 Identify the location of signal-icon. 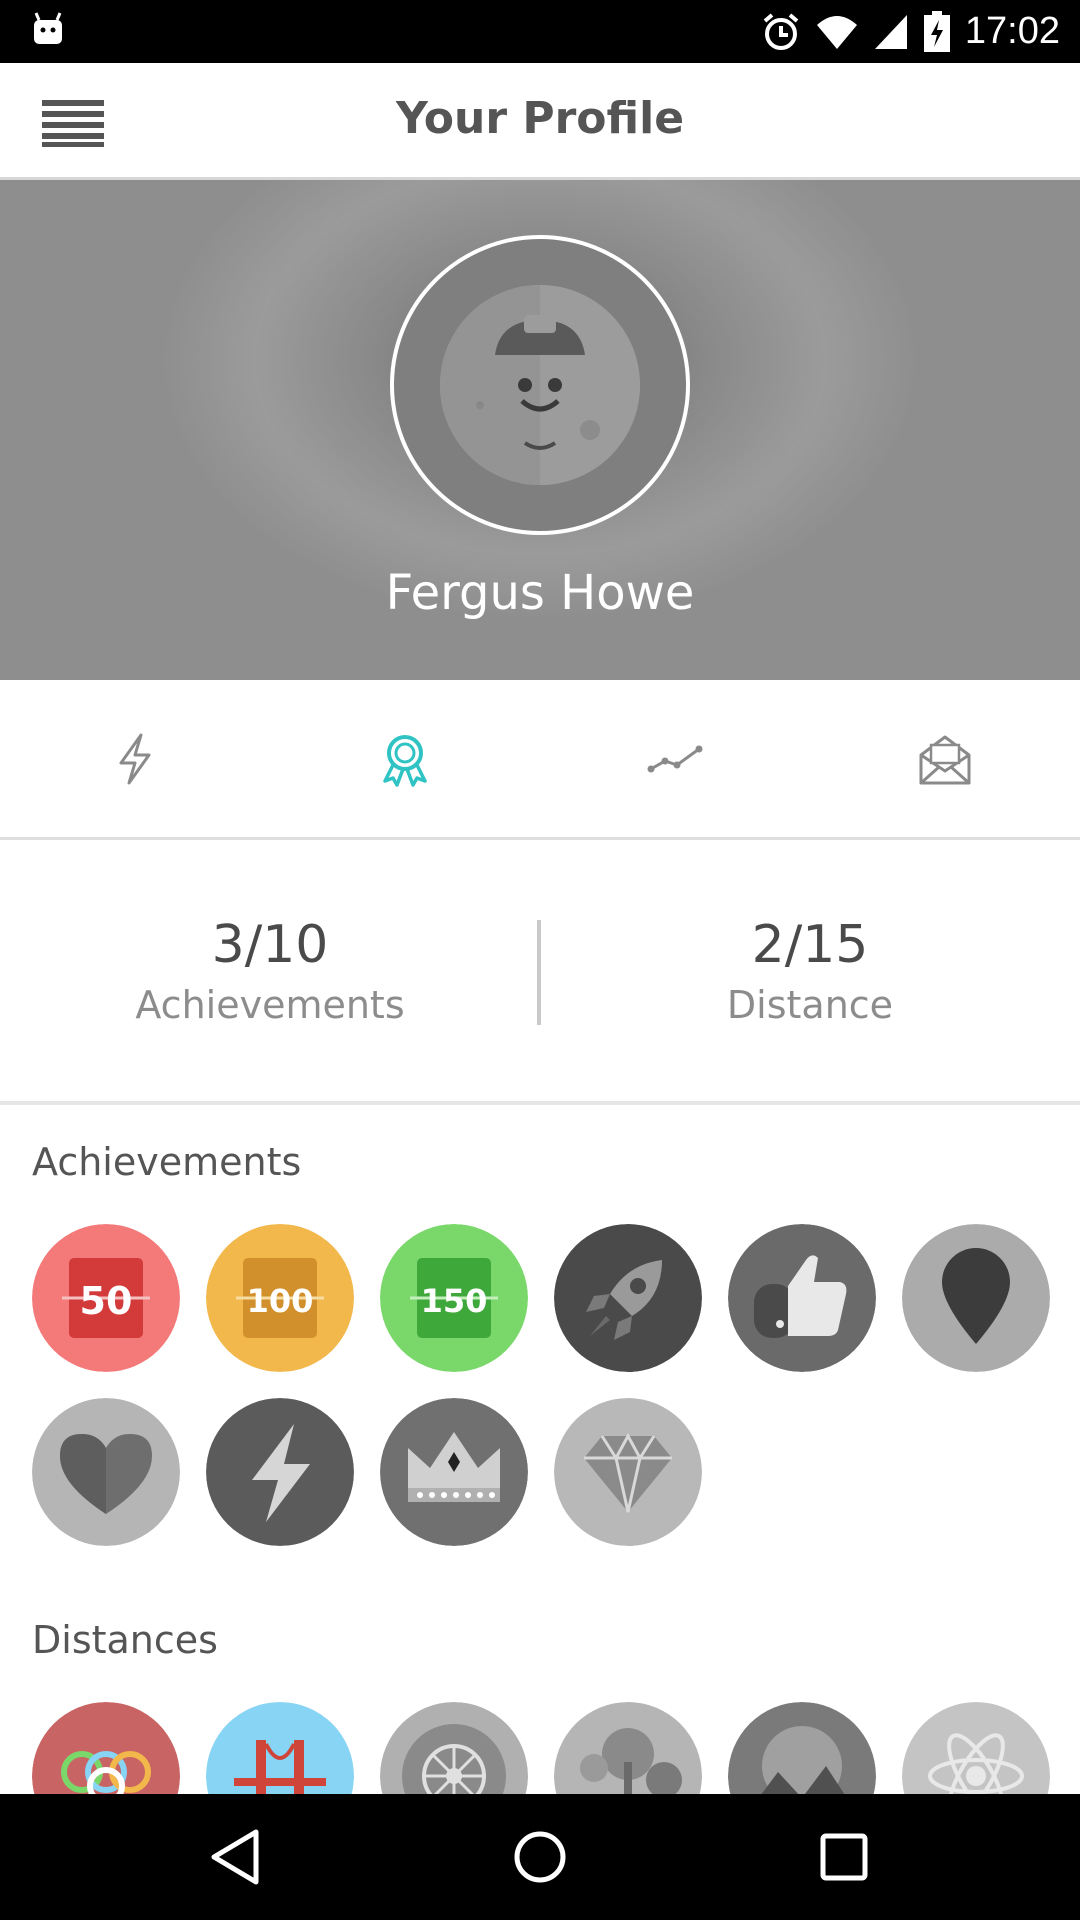
(890, 31).